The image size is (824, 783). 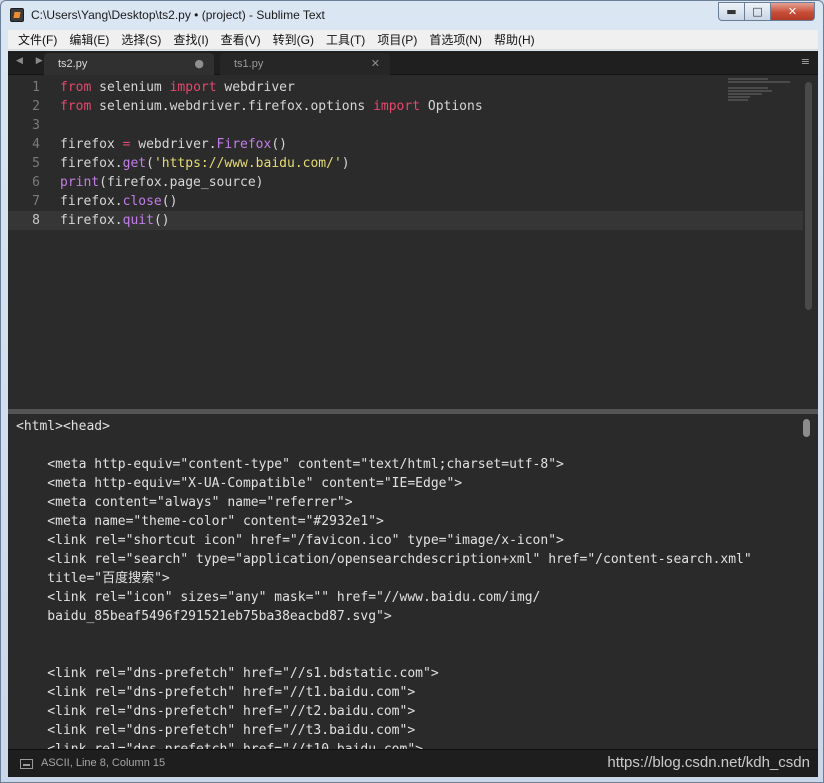 I want to click on menu-edit: 编辑(E), so click(x=89, y=40).